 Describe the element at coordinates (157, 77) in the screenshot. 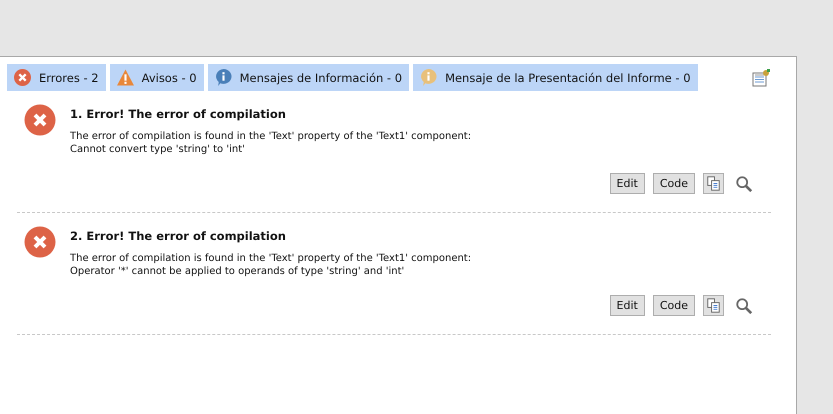

I see `filter-tab: Avisos - 0` at that location.